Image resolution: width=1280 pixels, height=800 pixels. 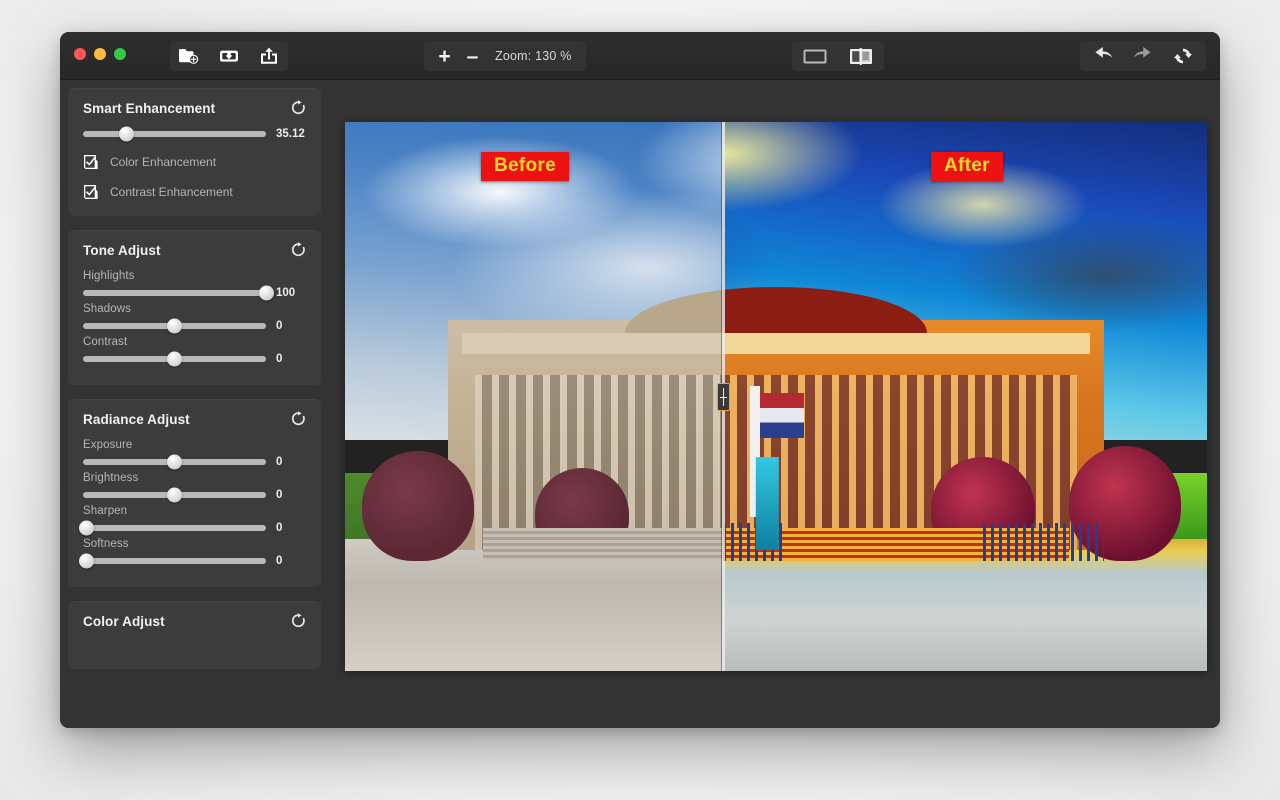 What do you see at coordinates (838, 56) in the screenshot?
I see `view-mode-group` at bounding box center [838, 56].